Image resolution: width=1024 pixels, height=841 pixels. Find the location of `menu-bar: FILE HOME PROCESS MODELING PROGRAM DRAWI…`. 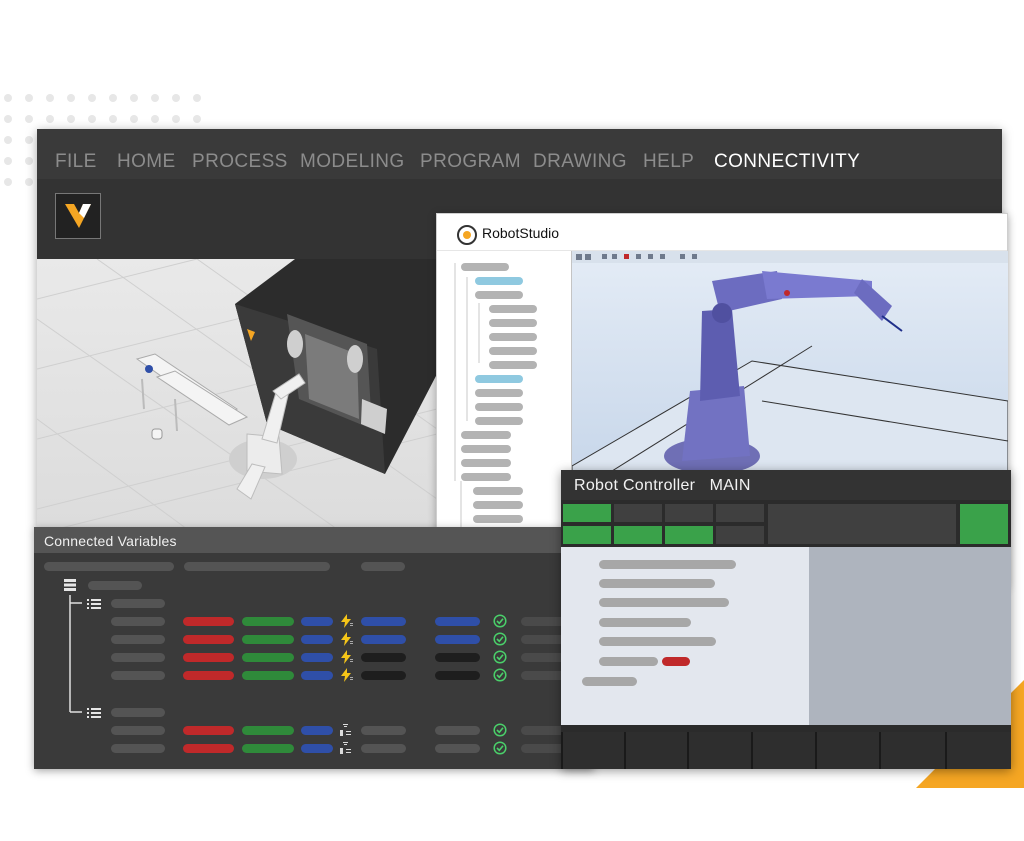

menu-bar: FILE HOME PROCESS MODELING PROGRAM DRAWI… is located at coordinates (519, 154).